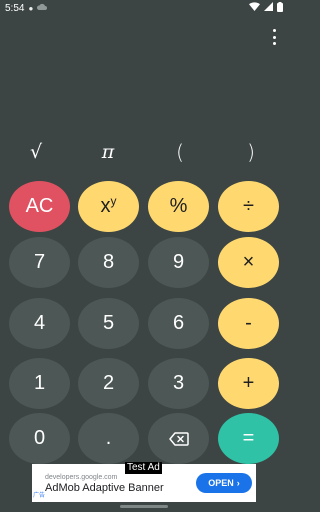 The image size is (320, 512). Describe the element at coordinates (15, 8) in the screenshot. I see `status-time: 5:54` at that location.